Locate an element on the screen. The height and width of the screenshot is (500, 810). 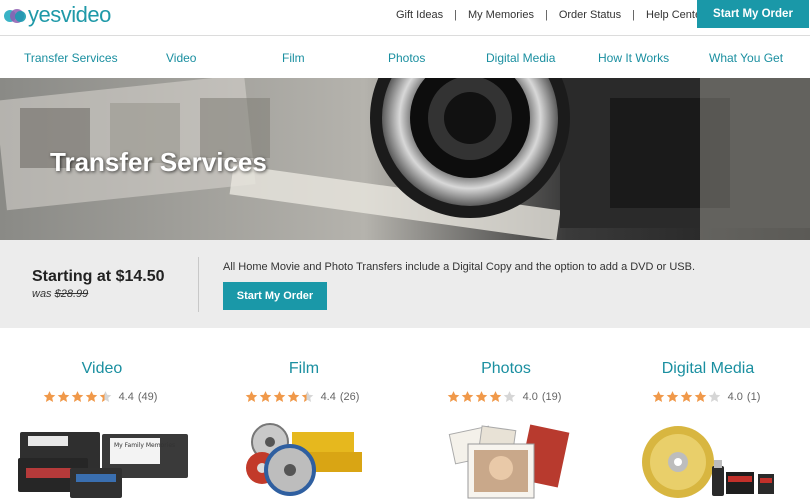
rating: 4.0 (1) is located at coordinates (708, 396).